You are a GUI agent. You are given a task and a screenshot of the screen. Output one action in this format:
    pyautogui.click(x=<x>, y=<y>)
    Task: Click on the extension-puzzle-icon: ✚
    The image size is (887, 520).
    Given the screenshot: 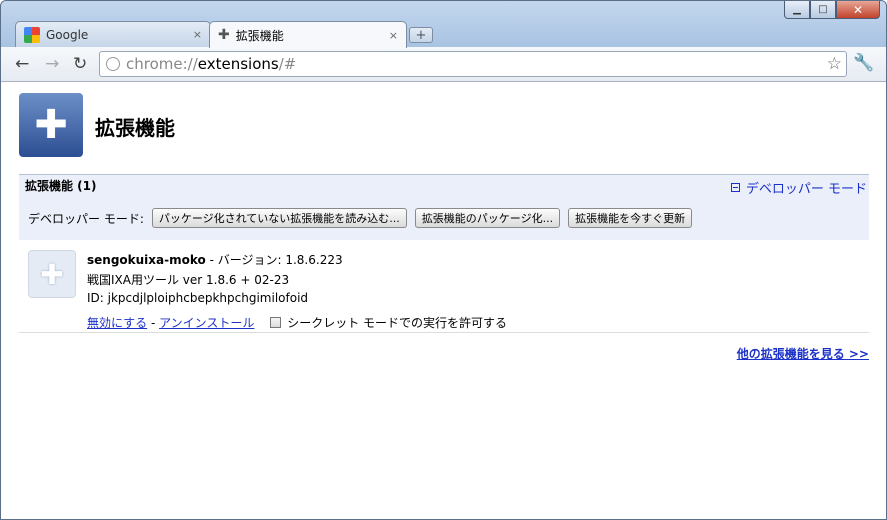 What is the action you would take?
    pyautogui.click(x=52, y=274)
    